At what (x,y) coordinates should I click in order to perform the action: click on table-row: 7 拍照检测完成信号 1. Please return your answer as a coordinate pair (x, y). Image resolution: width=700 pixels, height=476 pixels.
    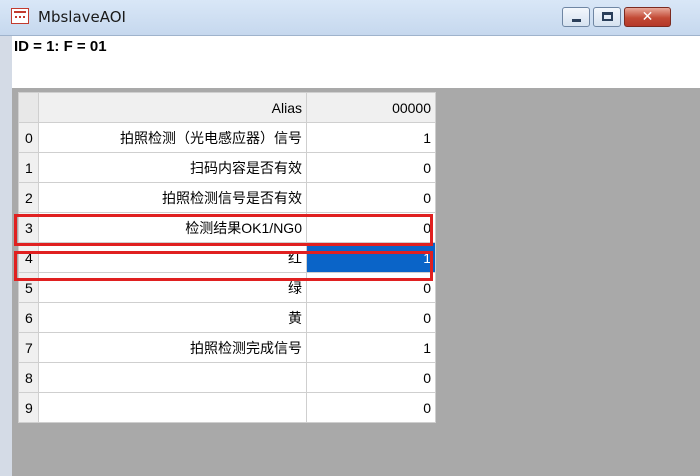
    Looking at the image, I should click on (227, 347).